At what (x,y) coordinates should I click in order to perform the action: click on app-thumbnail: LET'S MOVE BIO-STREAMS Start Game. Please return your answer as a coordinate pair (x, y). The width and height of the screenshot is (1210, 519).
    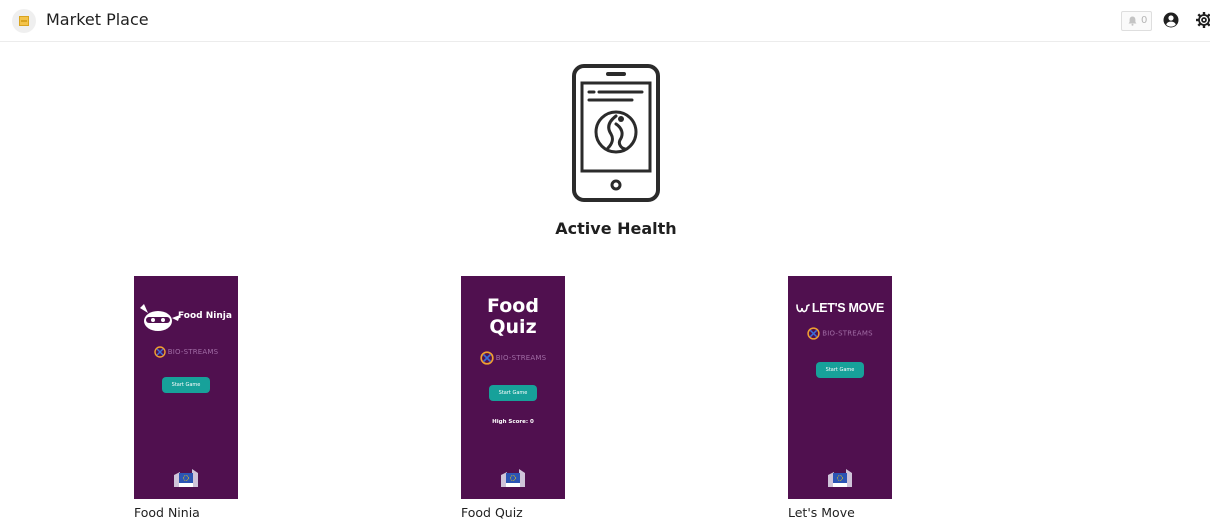
    Looking at the image, I should click on (840, 387).